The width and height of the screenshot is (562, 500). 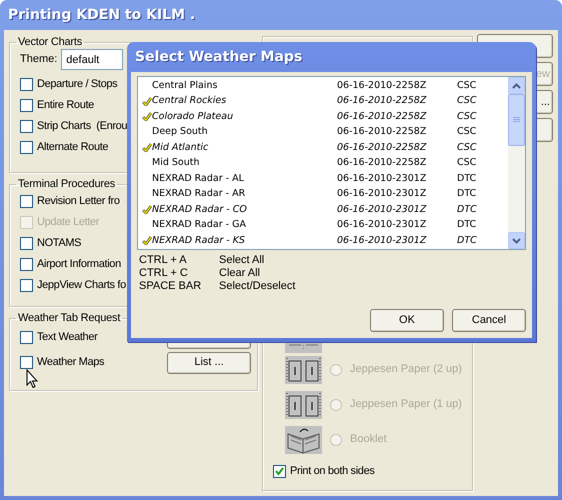 I want to click on group-label: Weather Tab Request, so click(x=69, y=318).